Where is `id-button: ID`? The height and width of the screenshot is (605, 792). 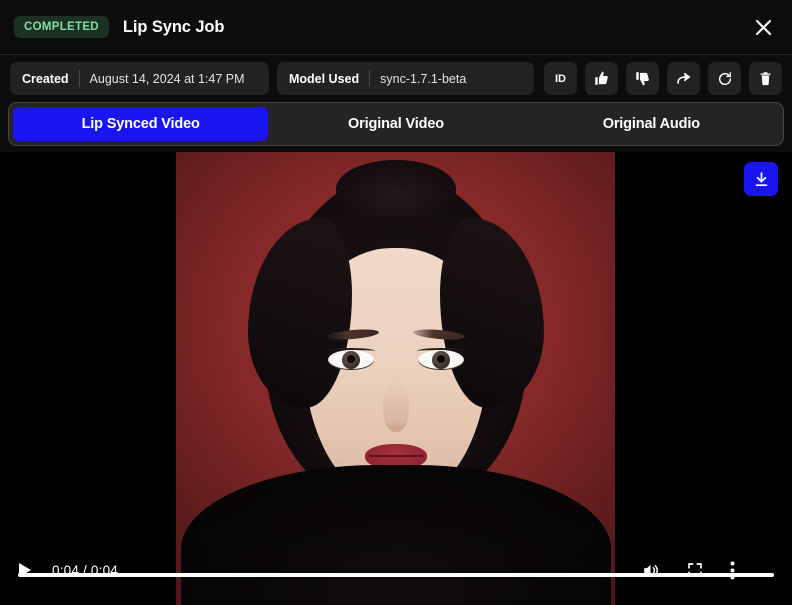
id-button: ID is located at coordinates (560, 78).